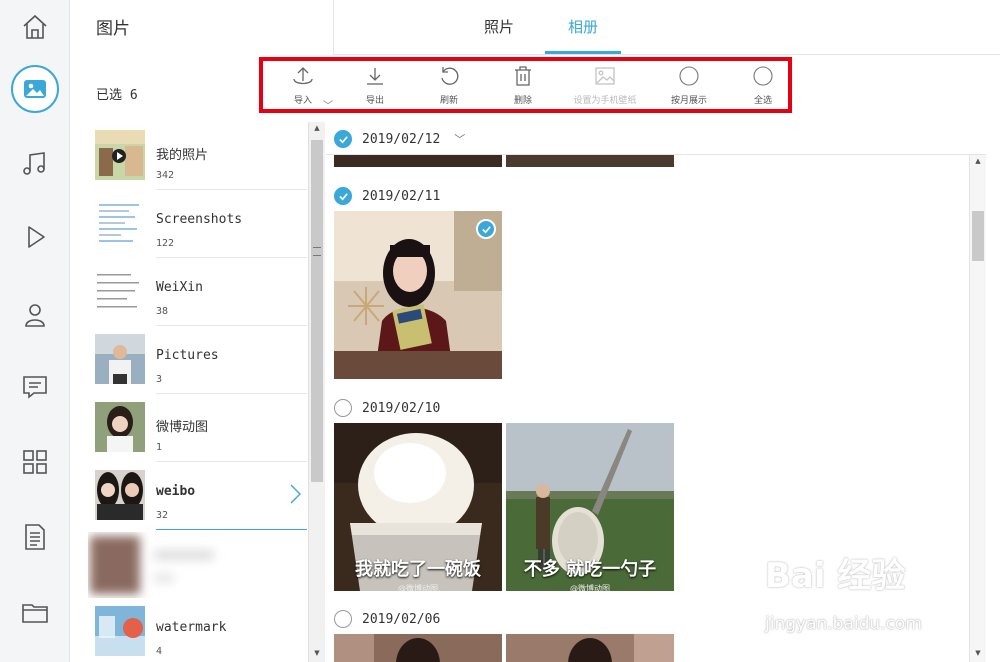 The width and height of the screenshot is (1000, 662). Describe the element at coordinates (303, 88) in the screenshot. I see `import-button: 导入 ﹀` at that location.